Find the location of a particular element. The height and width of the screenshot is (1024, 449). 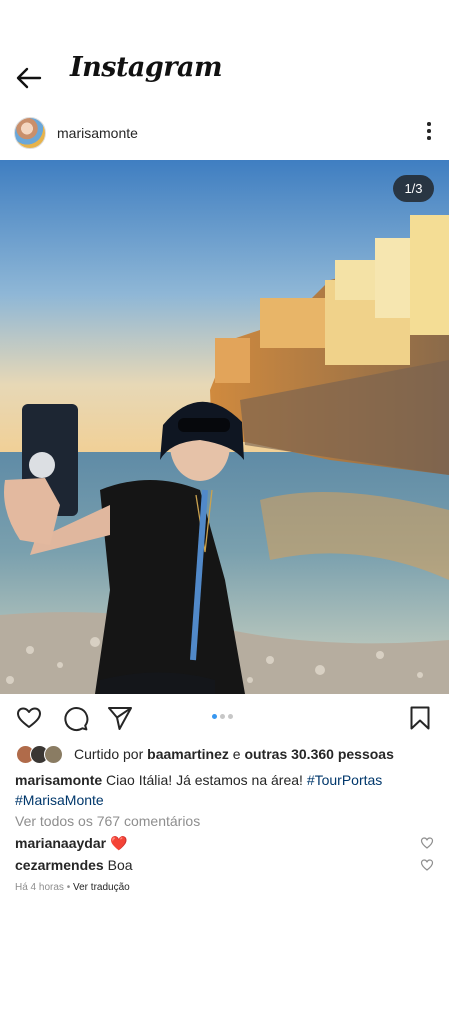

image-counter-badge: 1/3 is located at coordinates (413, 188).